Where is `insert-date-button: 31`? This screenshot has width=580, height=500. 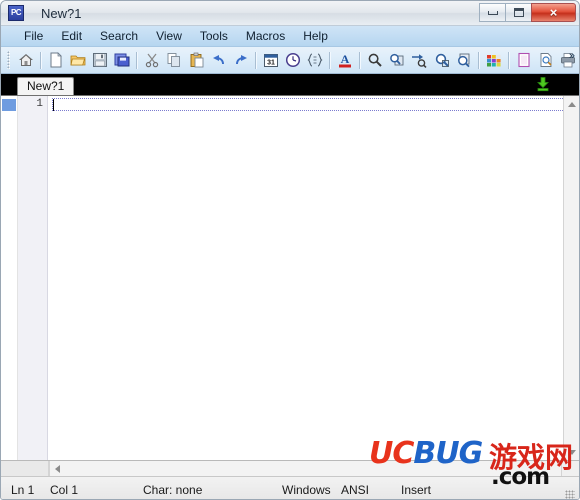 insert-date-button: 31 is located at coordinates (271, 60).